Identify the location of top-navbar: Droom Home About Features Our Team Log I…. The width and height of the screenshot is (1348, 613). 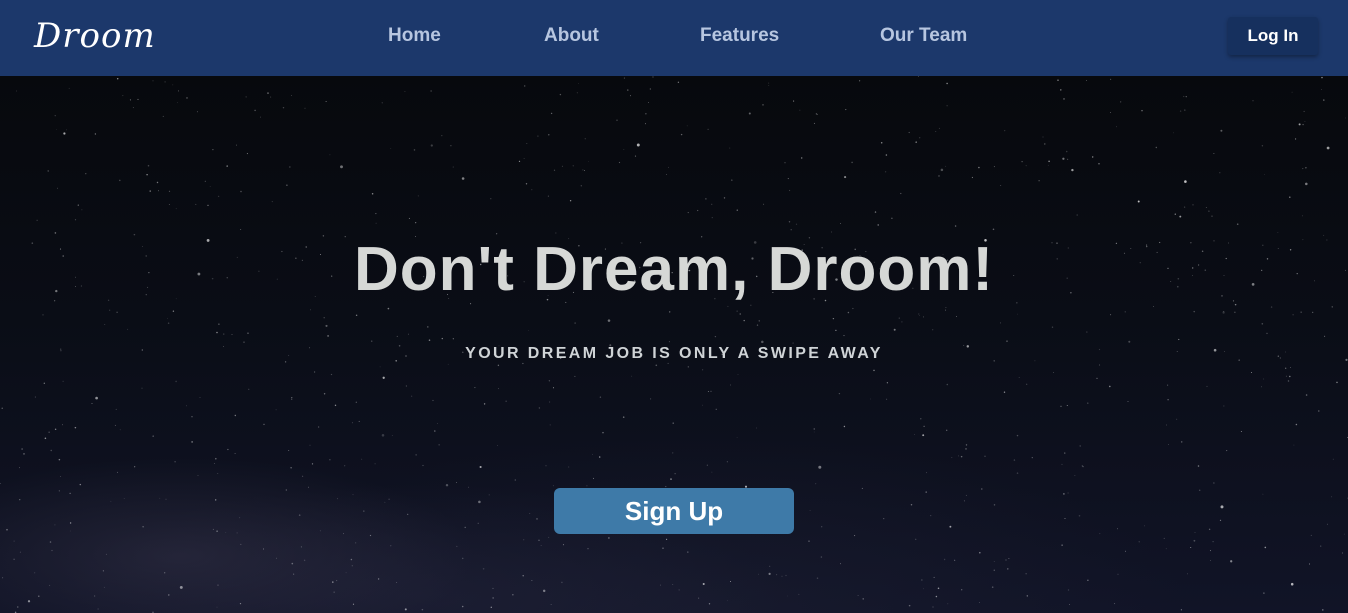
(674, 38).